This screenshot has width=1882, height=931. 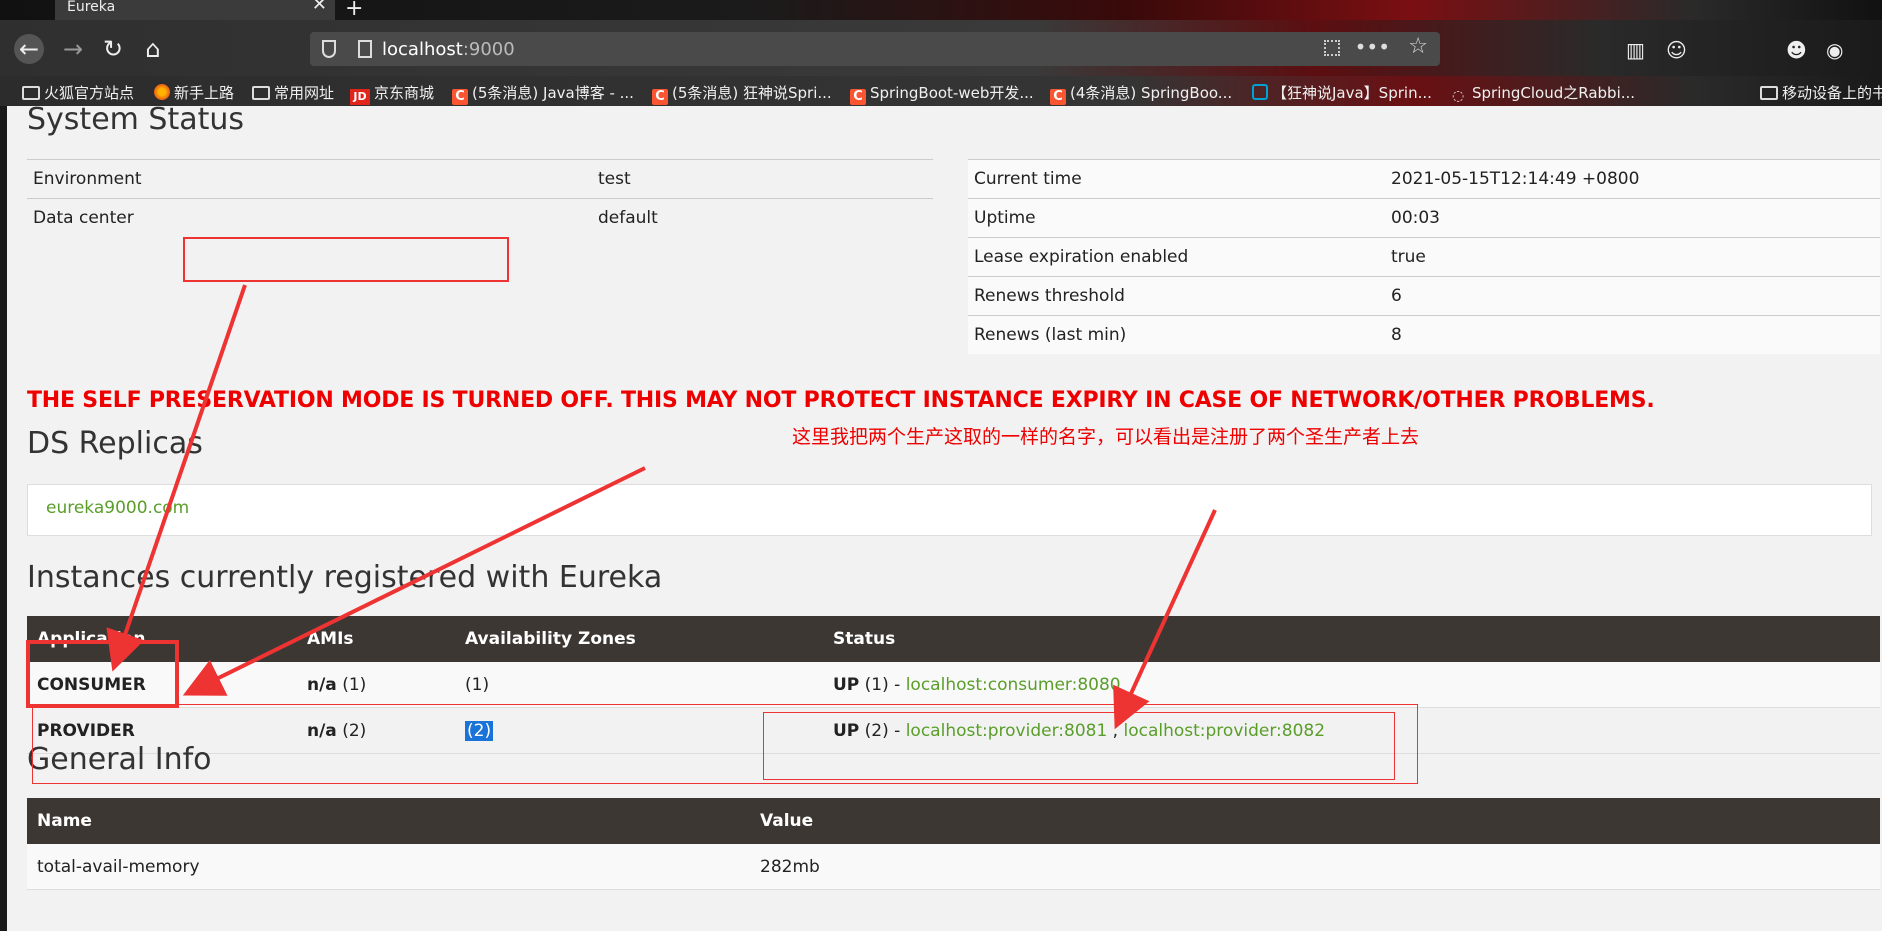 I want to click on annotation-box-empty, so click(x=346, y=259).